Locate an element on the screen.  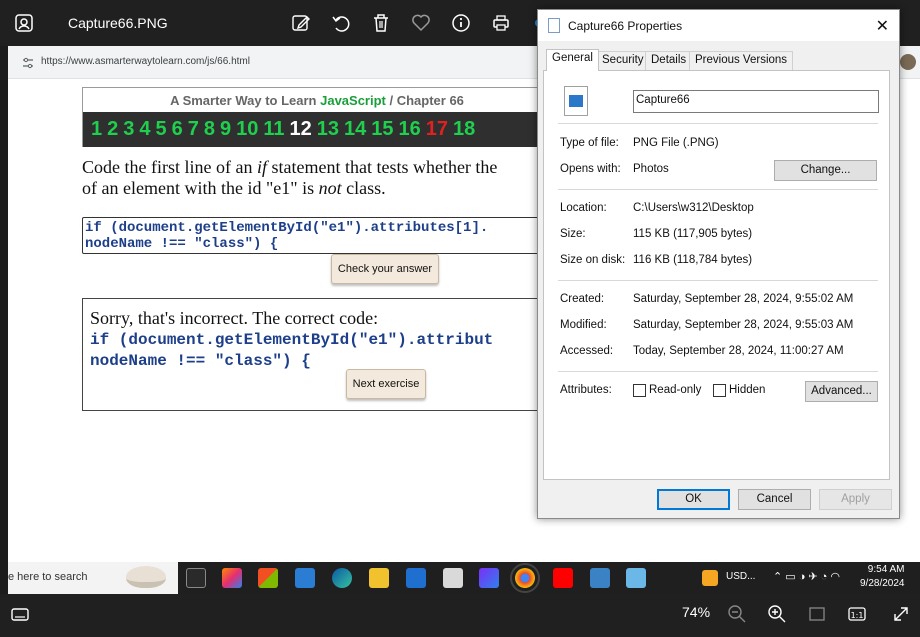
exercise-number: 9 is located at coordinates (225, 129).